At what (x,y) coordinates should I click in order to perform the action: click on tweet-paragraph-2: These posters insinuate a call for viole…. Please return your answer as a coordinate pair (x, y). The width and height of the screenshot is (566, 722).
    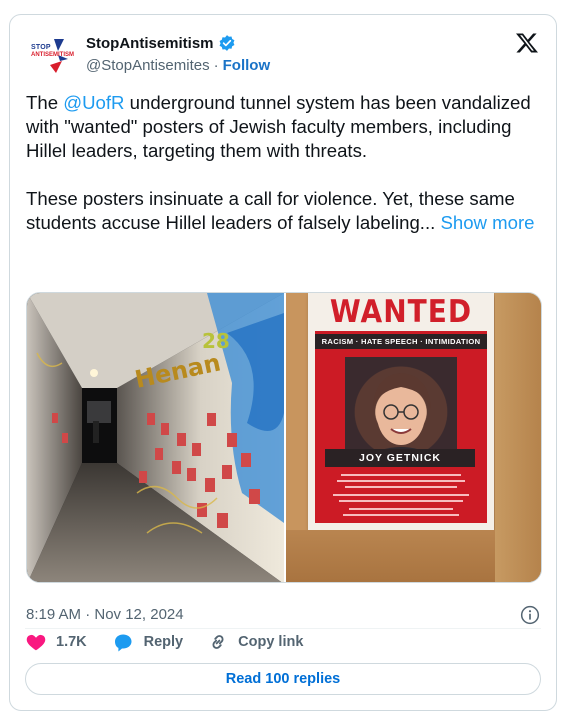
    Looking at the image, I should click on (284, 211).